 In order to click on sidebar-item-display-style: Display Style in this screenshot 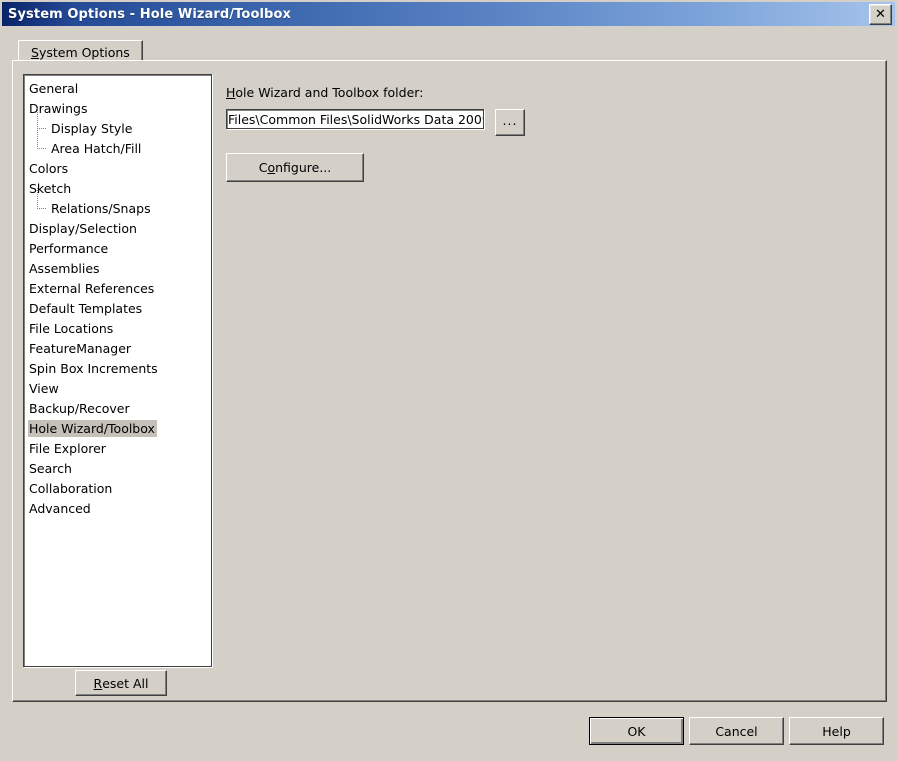, I will do `click(117, 123)`.